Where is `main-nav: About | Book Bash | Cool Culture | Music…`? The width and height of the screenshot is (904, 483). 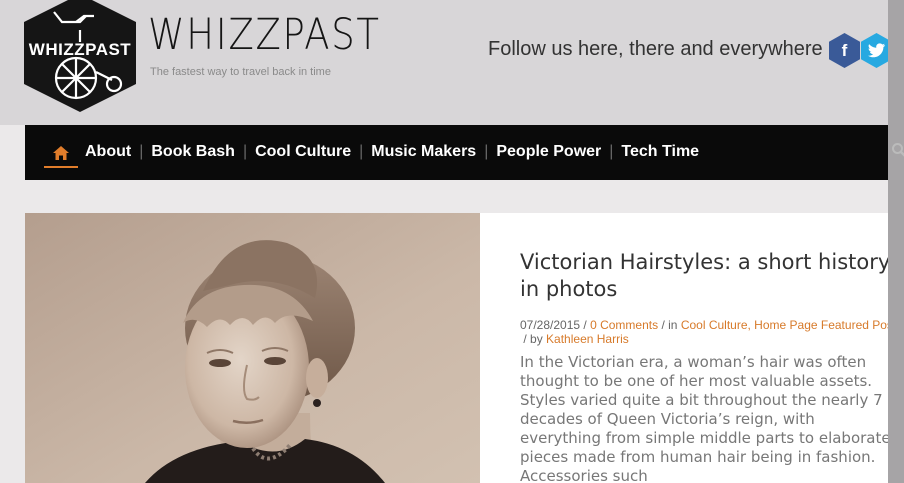
main-nav: About | Book Bash | Cool Culture | Music… is located at coordinates (464, 152).